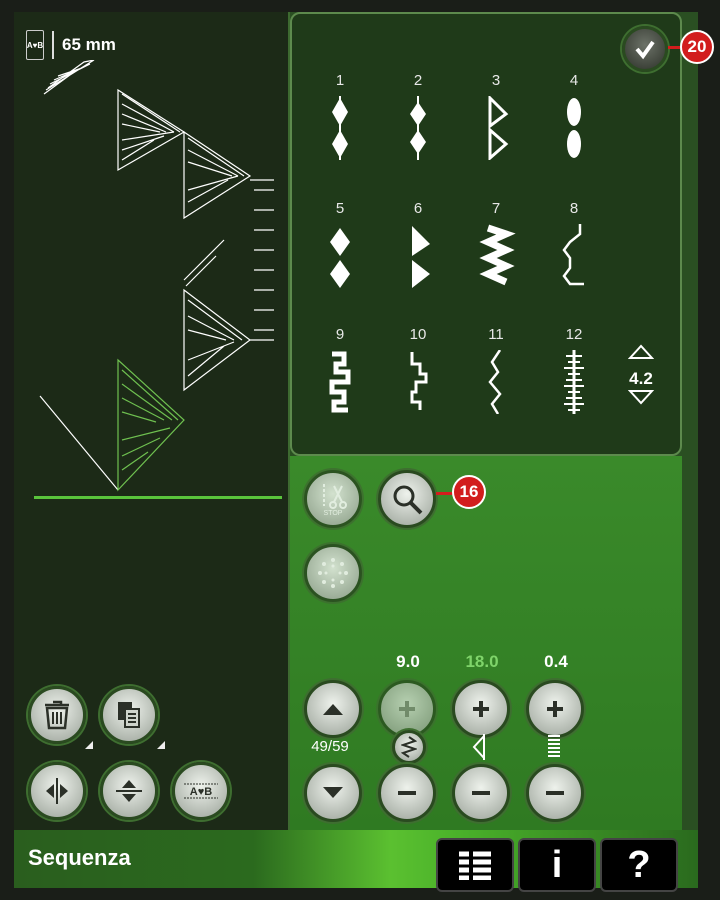 This screenshot has height=900, width=720. Describe the element at coordinates (418, 137) in the screenshot. I see `stitch-cell-2: 2` at that location.